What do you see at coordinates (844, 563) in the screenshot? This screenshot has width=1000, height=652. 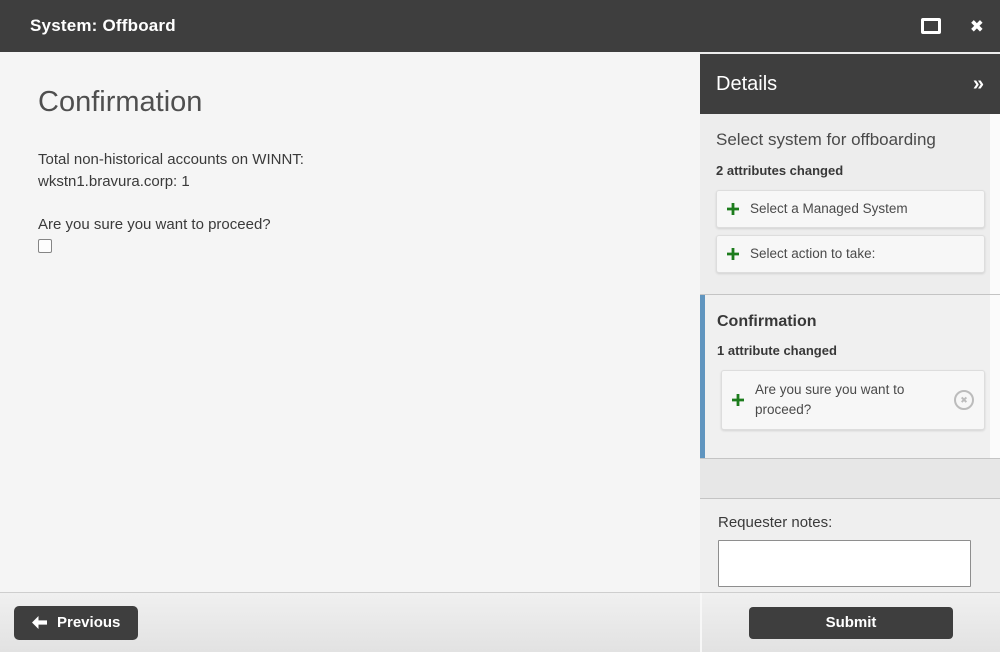 I see `requester-notes-input` at bounding box center [844, 563].